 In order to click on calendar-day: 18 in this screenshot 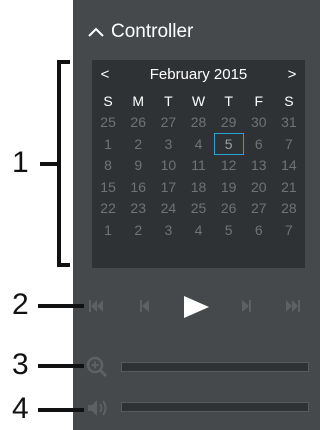, I will do `click(198, 187)`.